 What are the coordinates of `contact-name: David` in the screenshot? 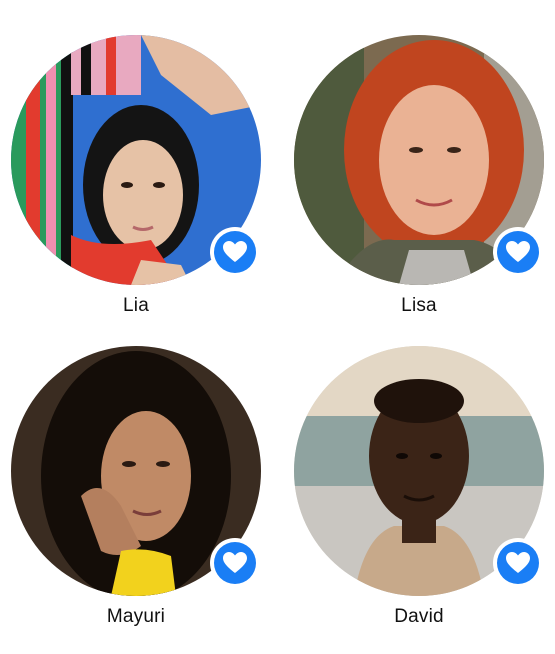 It's located at (419, 616).